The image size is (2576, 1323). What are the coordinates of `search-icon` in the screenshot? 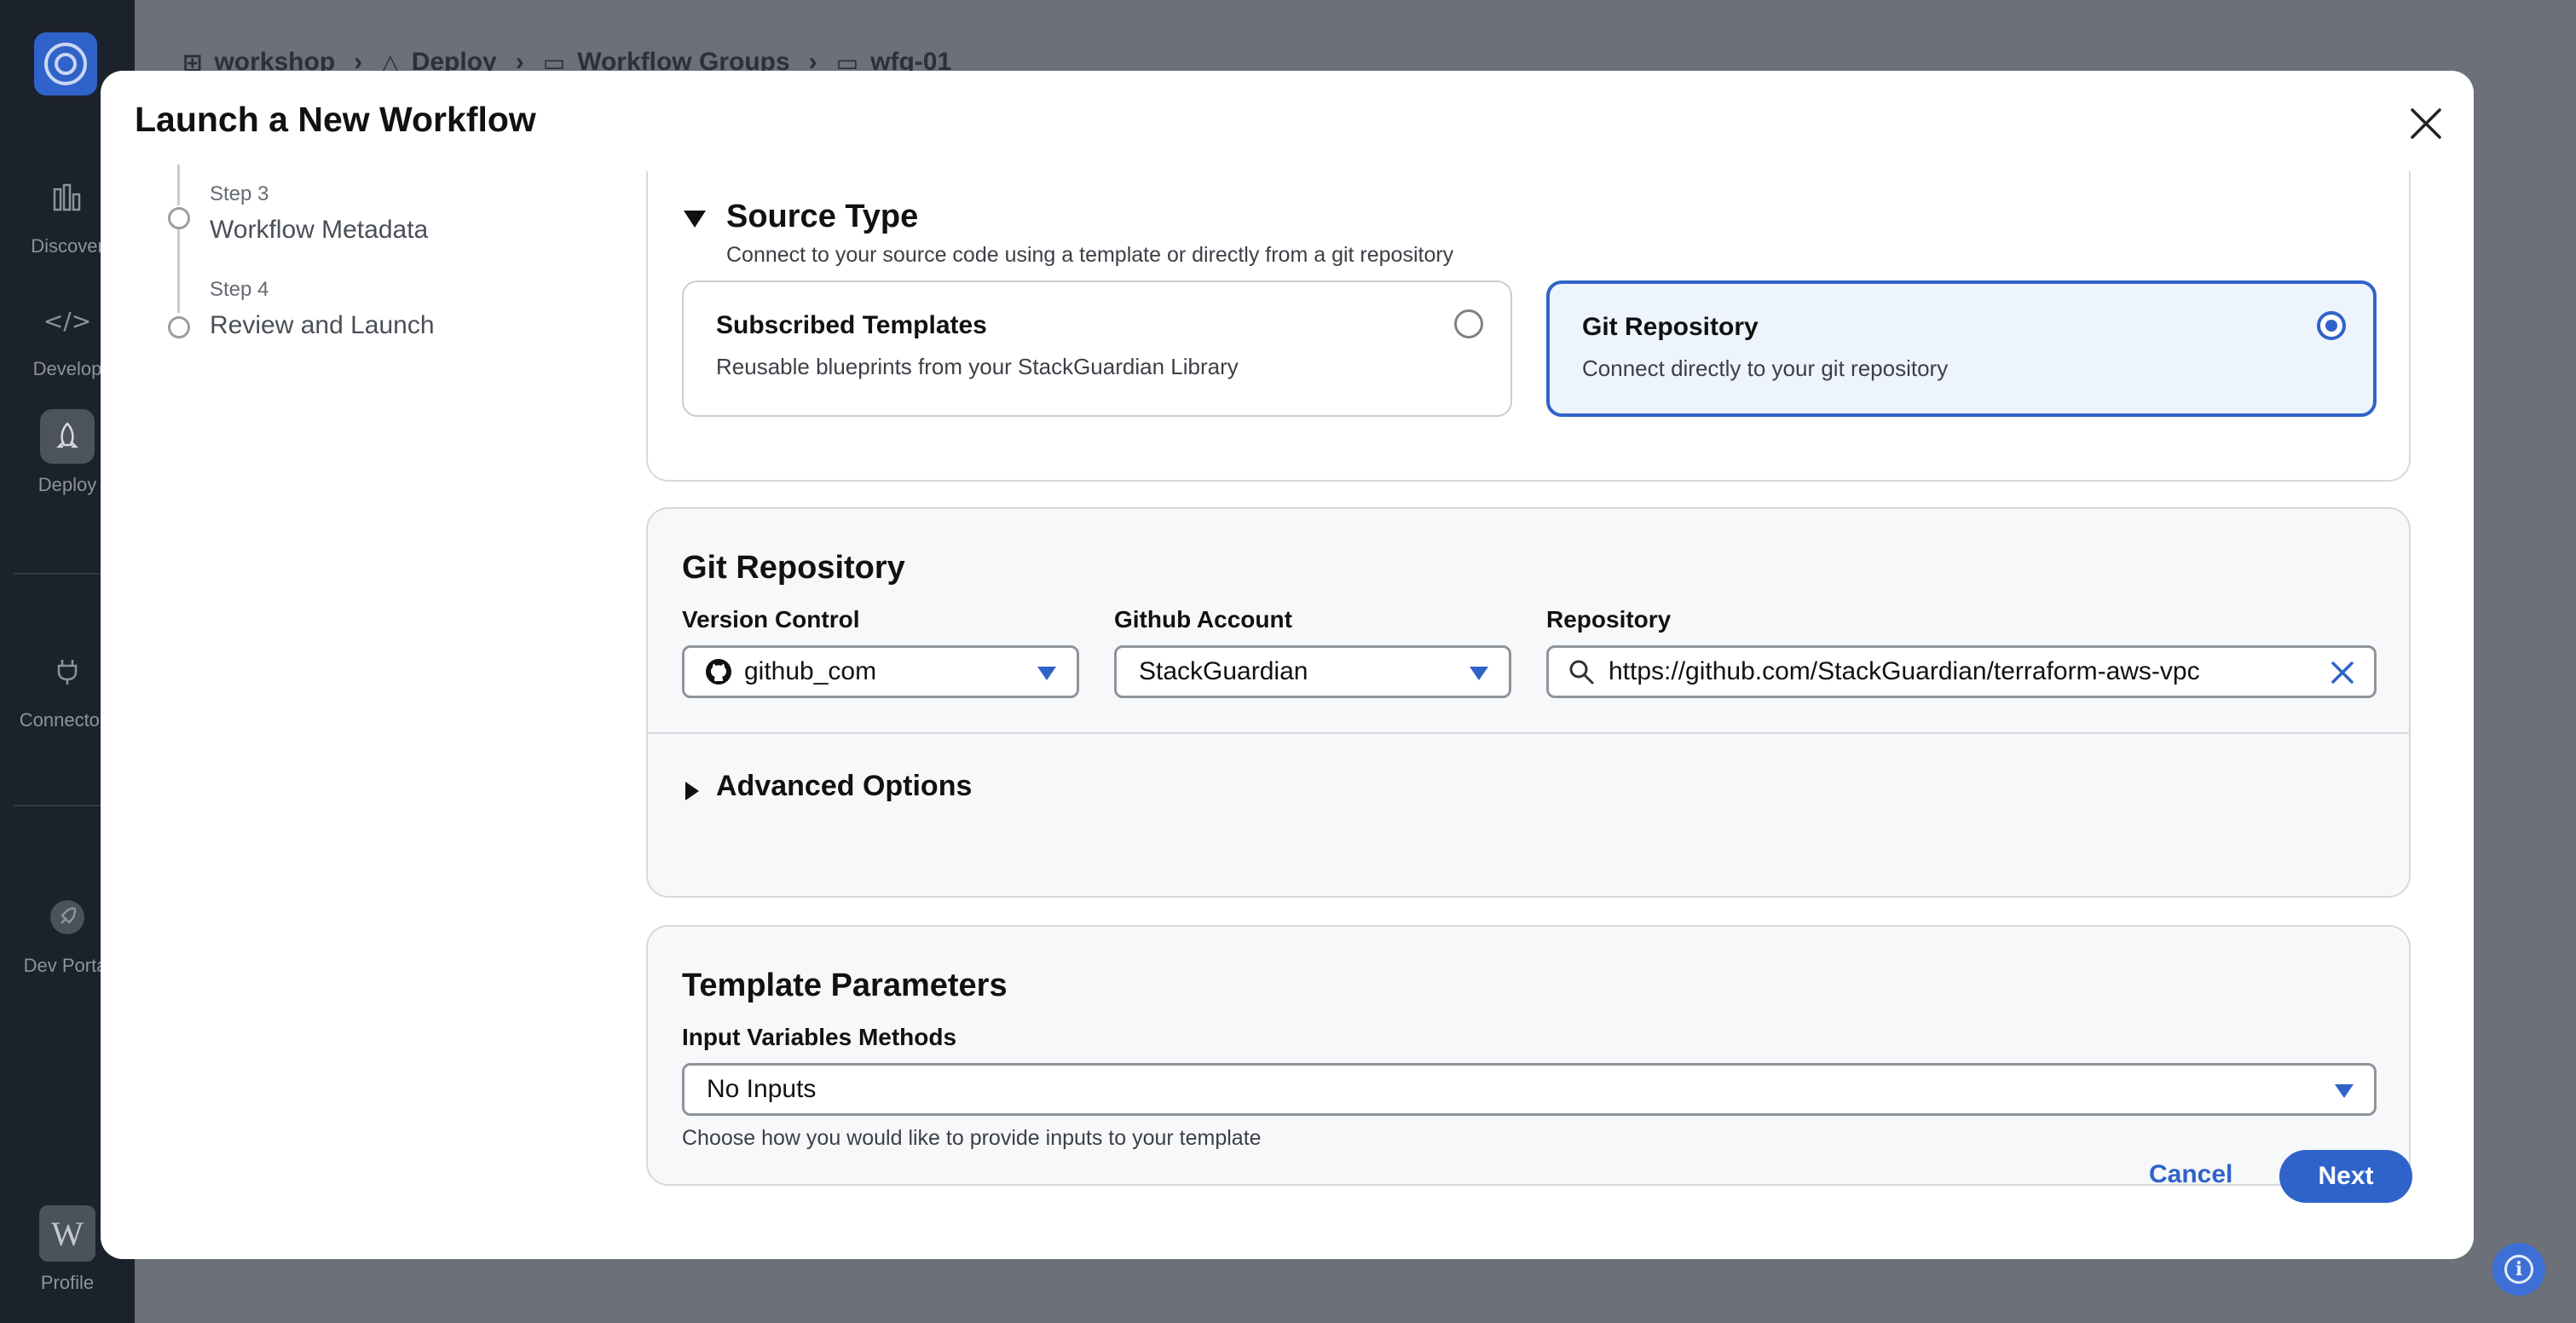 It's located at (1581, 673).